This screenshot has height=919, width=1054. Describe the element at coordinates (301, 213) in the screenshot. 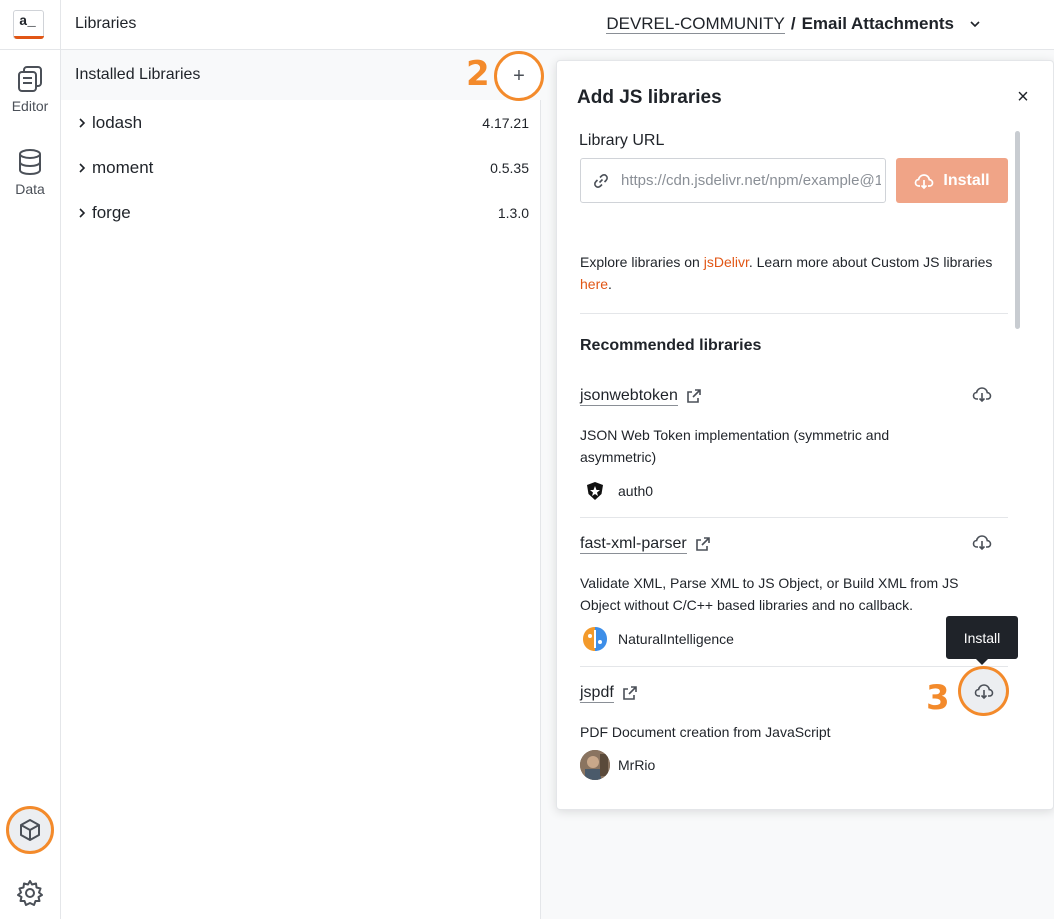

I see `library-row: forge 1.3.0` at that location.